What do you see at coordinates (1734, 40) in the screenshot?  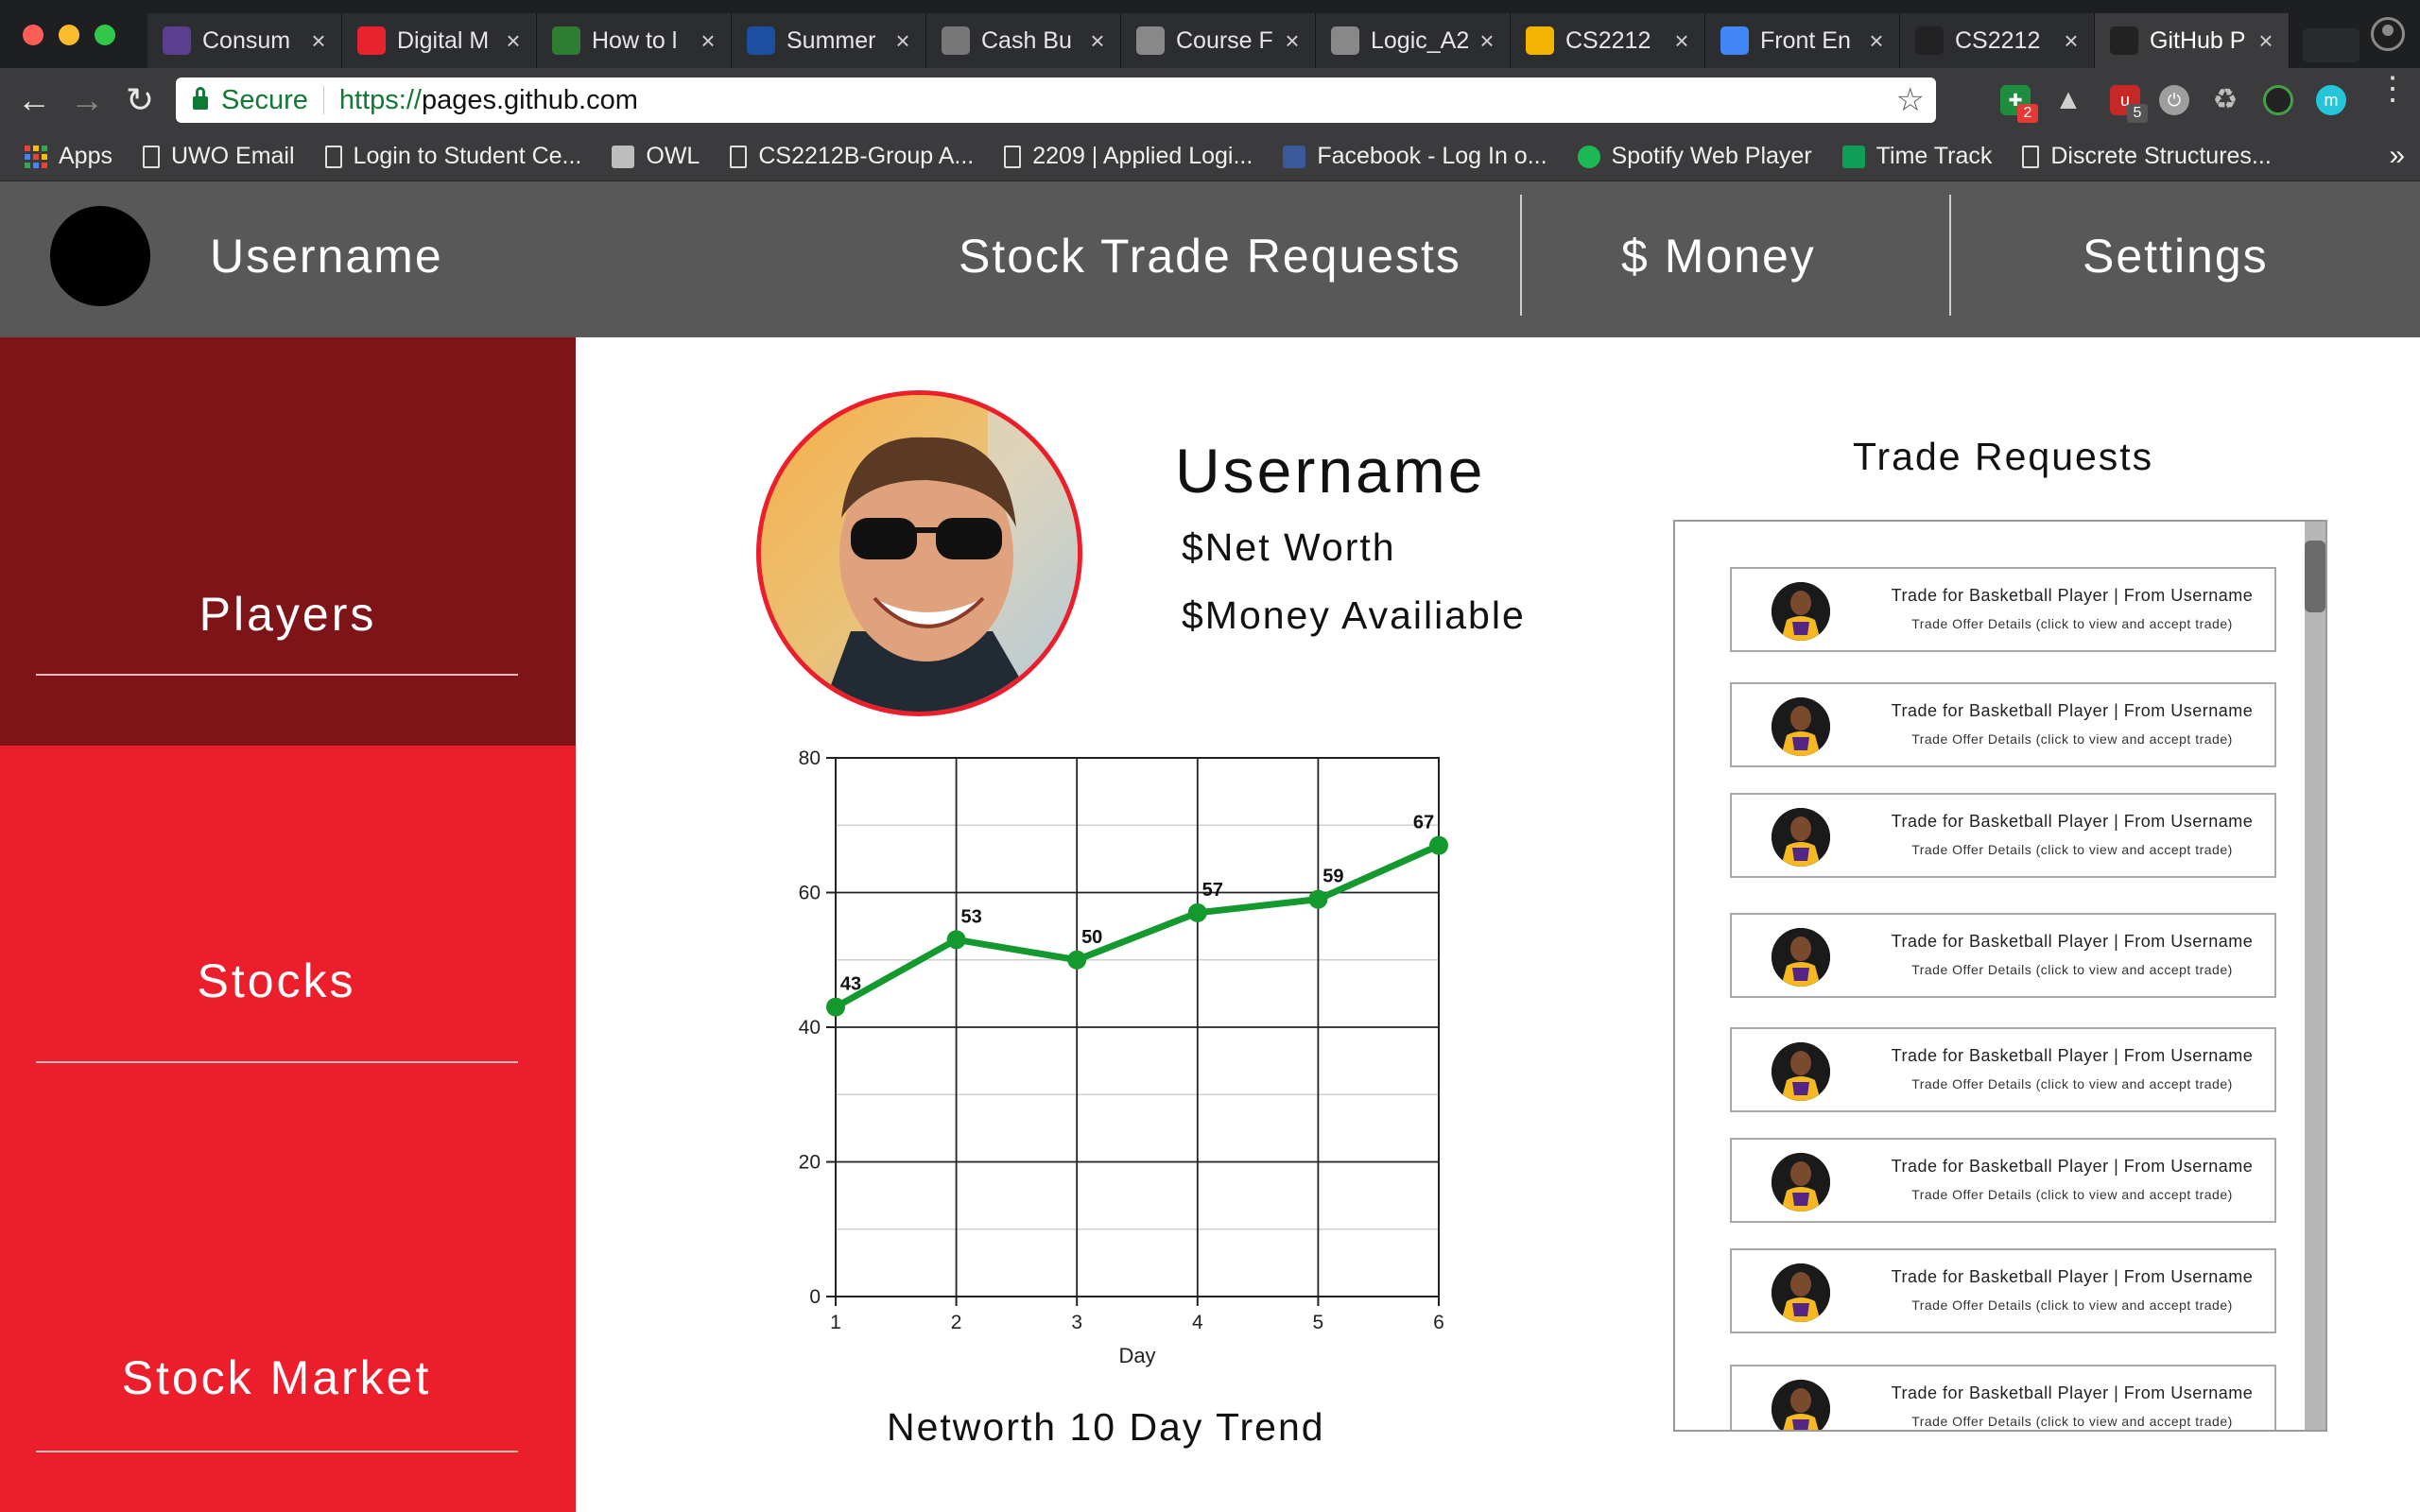 I see `docs-icon` at bounding box center [1734, 40].